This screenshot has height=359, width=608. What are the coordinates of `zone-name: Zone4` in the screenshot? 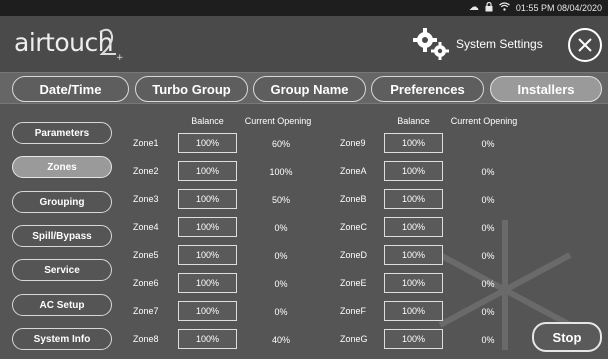 It's located at (146, 227).